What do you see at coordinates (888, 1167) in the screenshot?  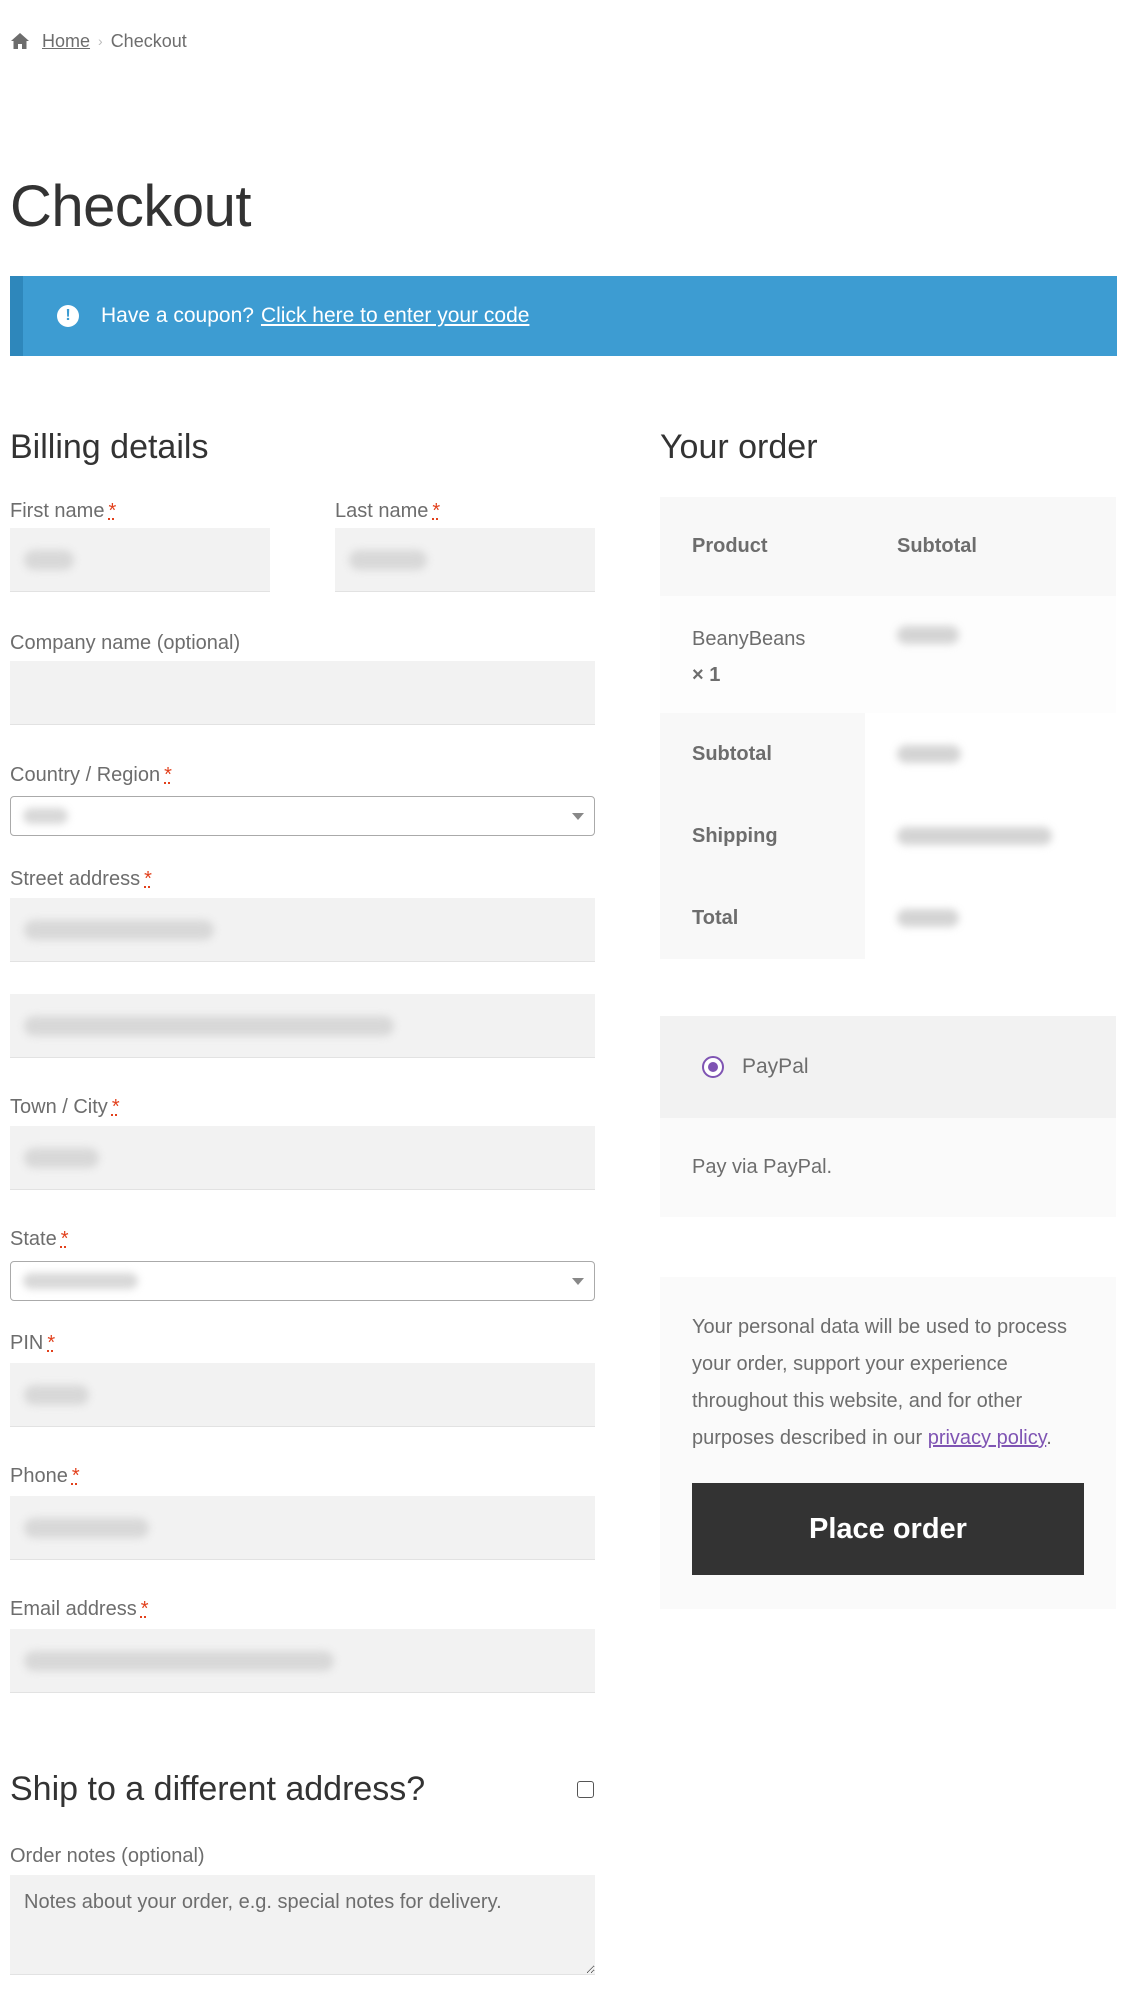 I see `payment-description: Pay via PayPal.` at bounding box center [888, 1167].